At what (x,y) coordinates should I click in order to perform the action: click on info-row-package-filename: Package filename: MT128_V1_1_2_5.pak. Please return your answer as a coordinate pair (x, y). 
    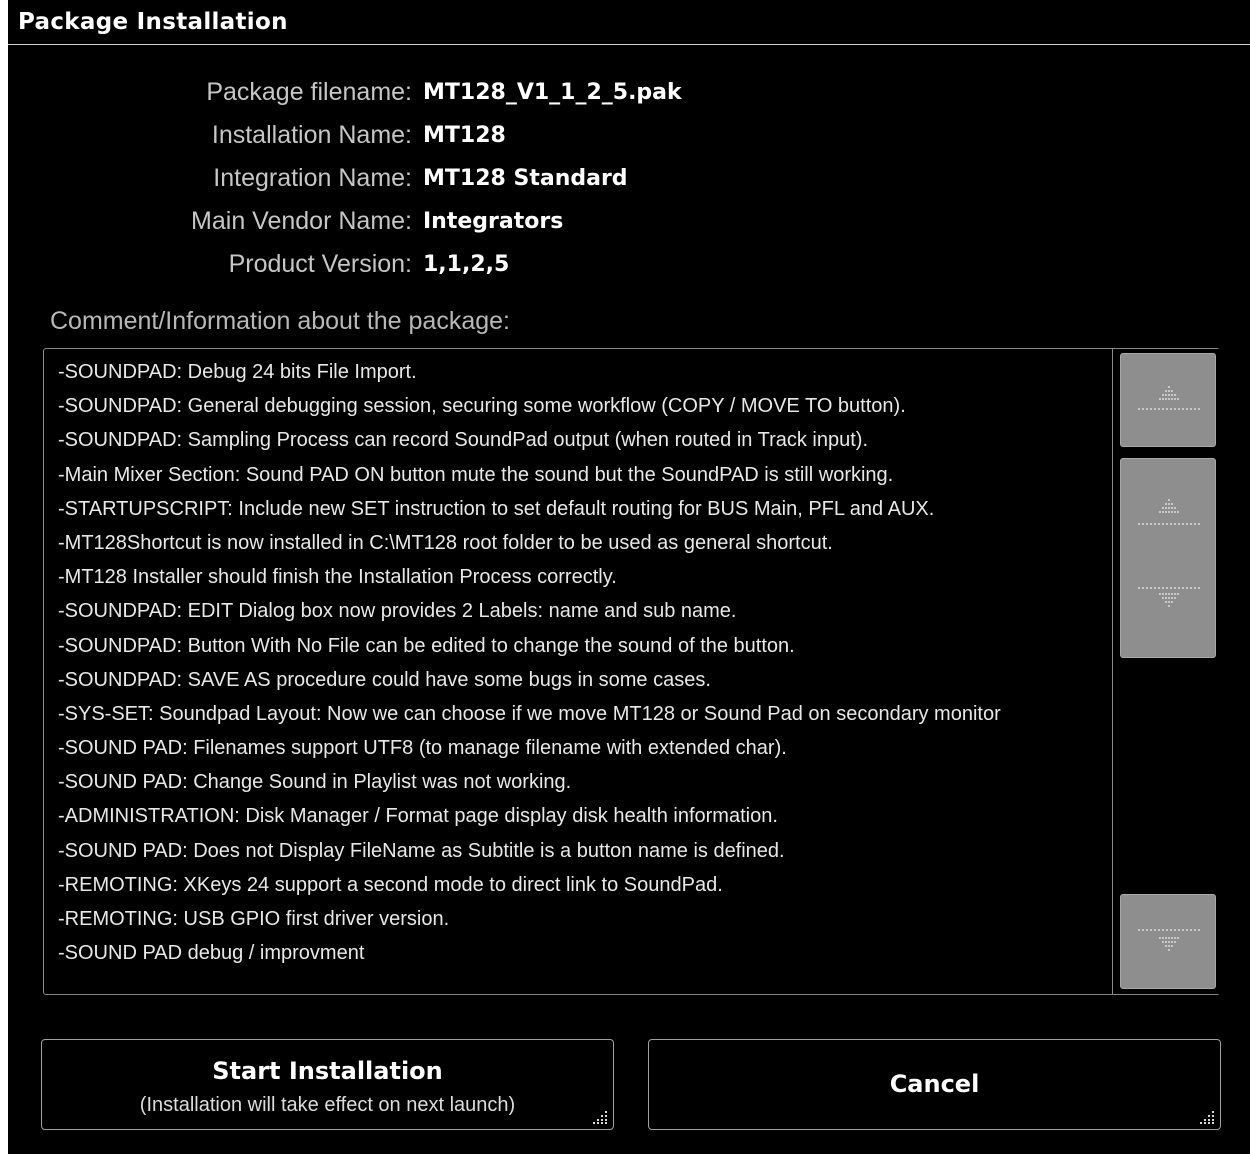
    Looking at the image, I should click on (629, 96).